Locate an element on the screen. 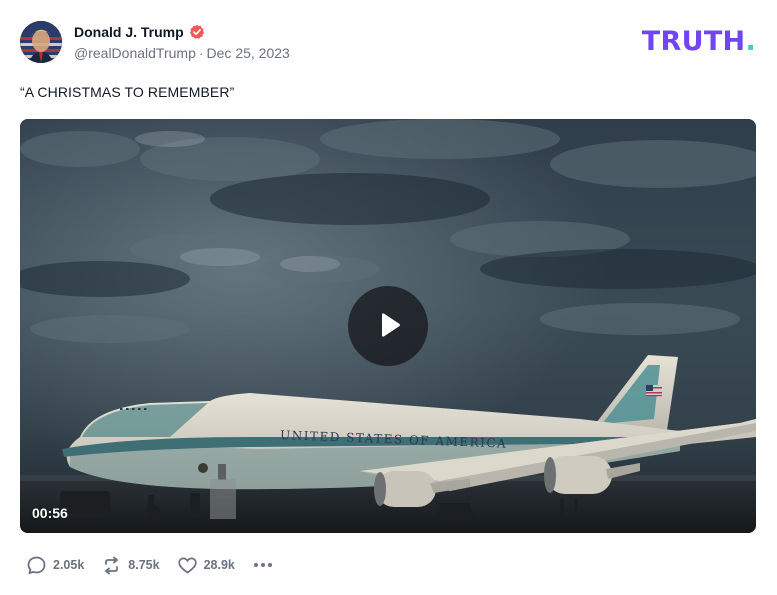  name-row: Donald J. Trump is located at coordinates (182, 32).